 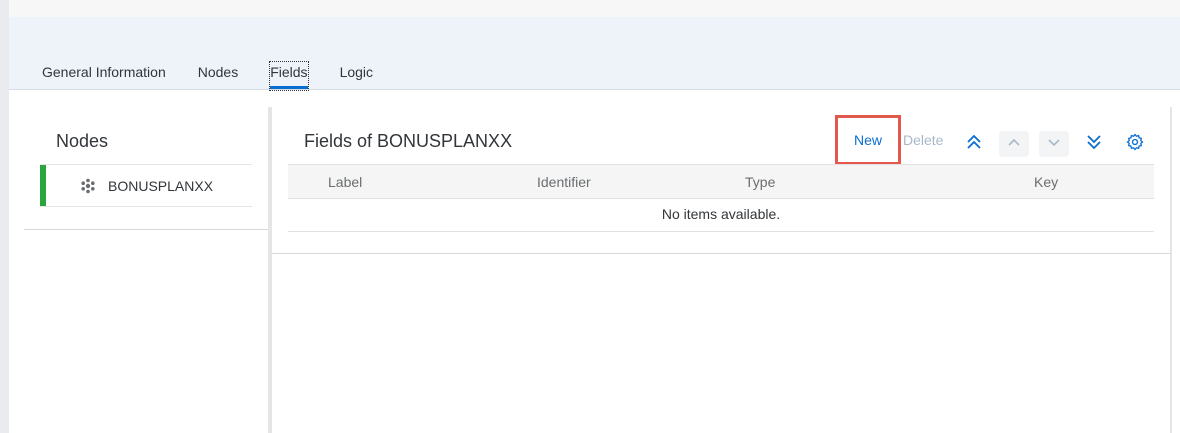 I want to click on move-down-icon, so click(x=1054, y=144).